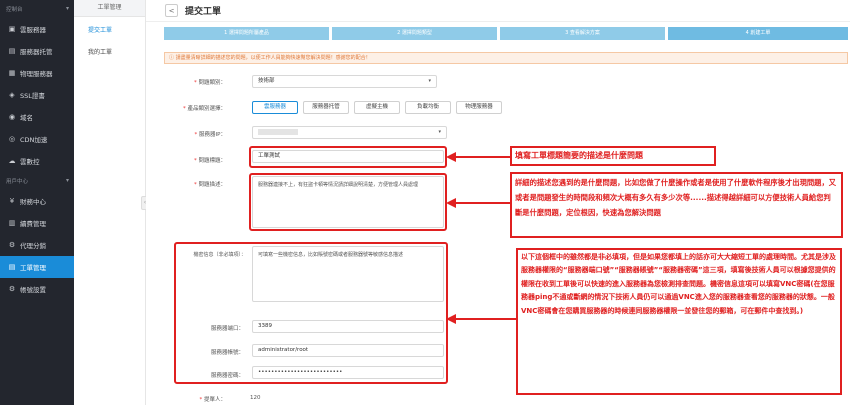 The height and width of the screenshot is (405, 850). Describe the element at coordinates (326, 107) in the screenshot. I see `product-chip-hosting: 服務器托管` at that location.